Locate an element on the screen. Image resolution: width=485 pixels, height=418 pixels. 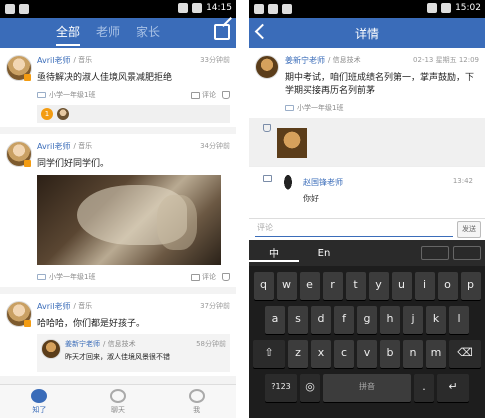
quote-author: 姜新宁老师 is located at coordinates (82, 344).